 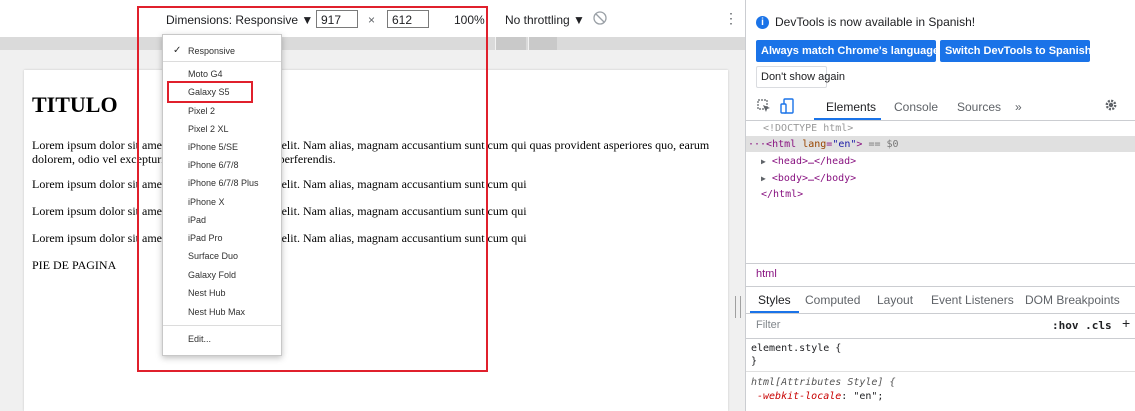 What do you see at coordinates (814, 178) in the screenshot?
I see `dom-tag: <body>…</body>` at bounding box center [814, 178].